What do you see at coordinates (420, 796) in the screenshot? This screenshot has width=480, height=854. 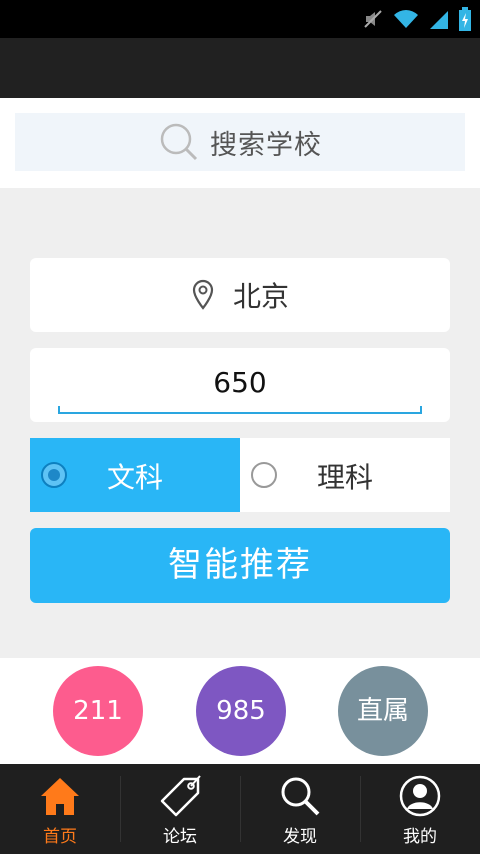 I see `user-icon` at bounding box center [420, 796].